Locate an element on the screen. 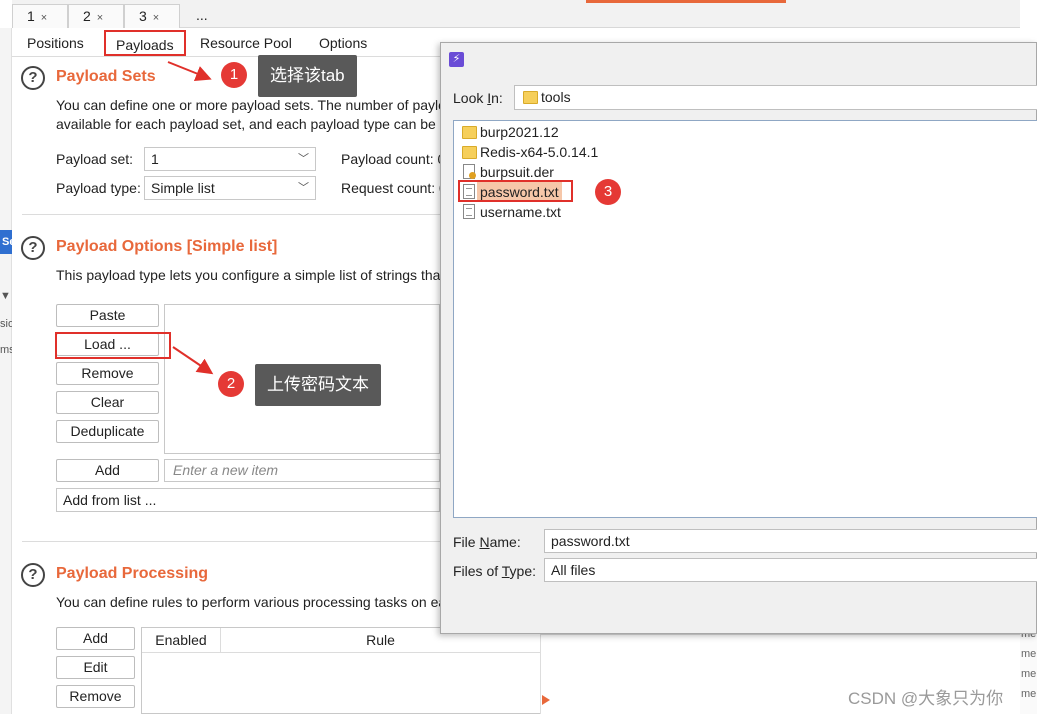  step-badge-2: 2 is located at coordinates (231, 384).